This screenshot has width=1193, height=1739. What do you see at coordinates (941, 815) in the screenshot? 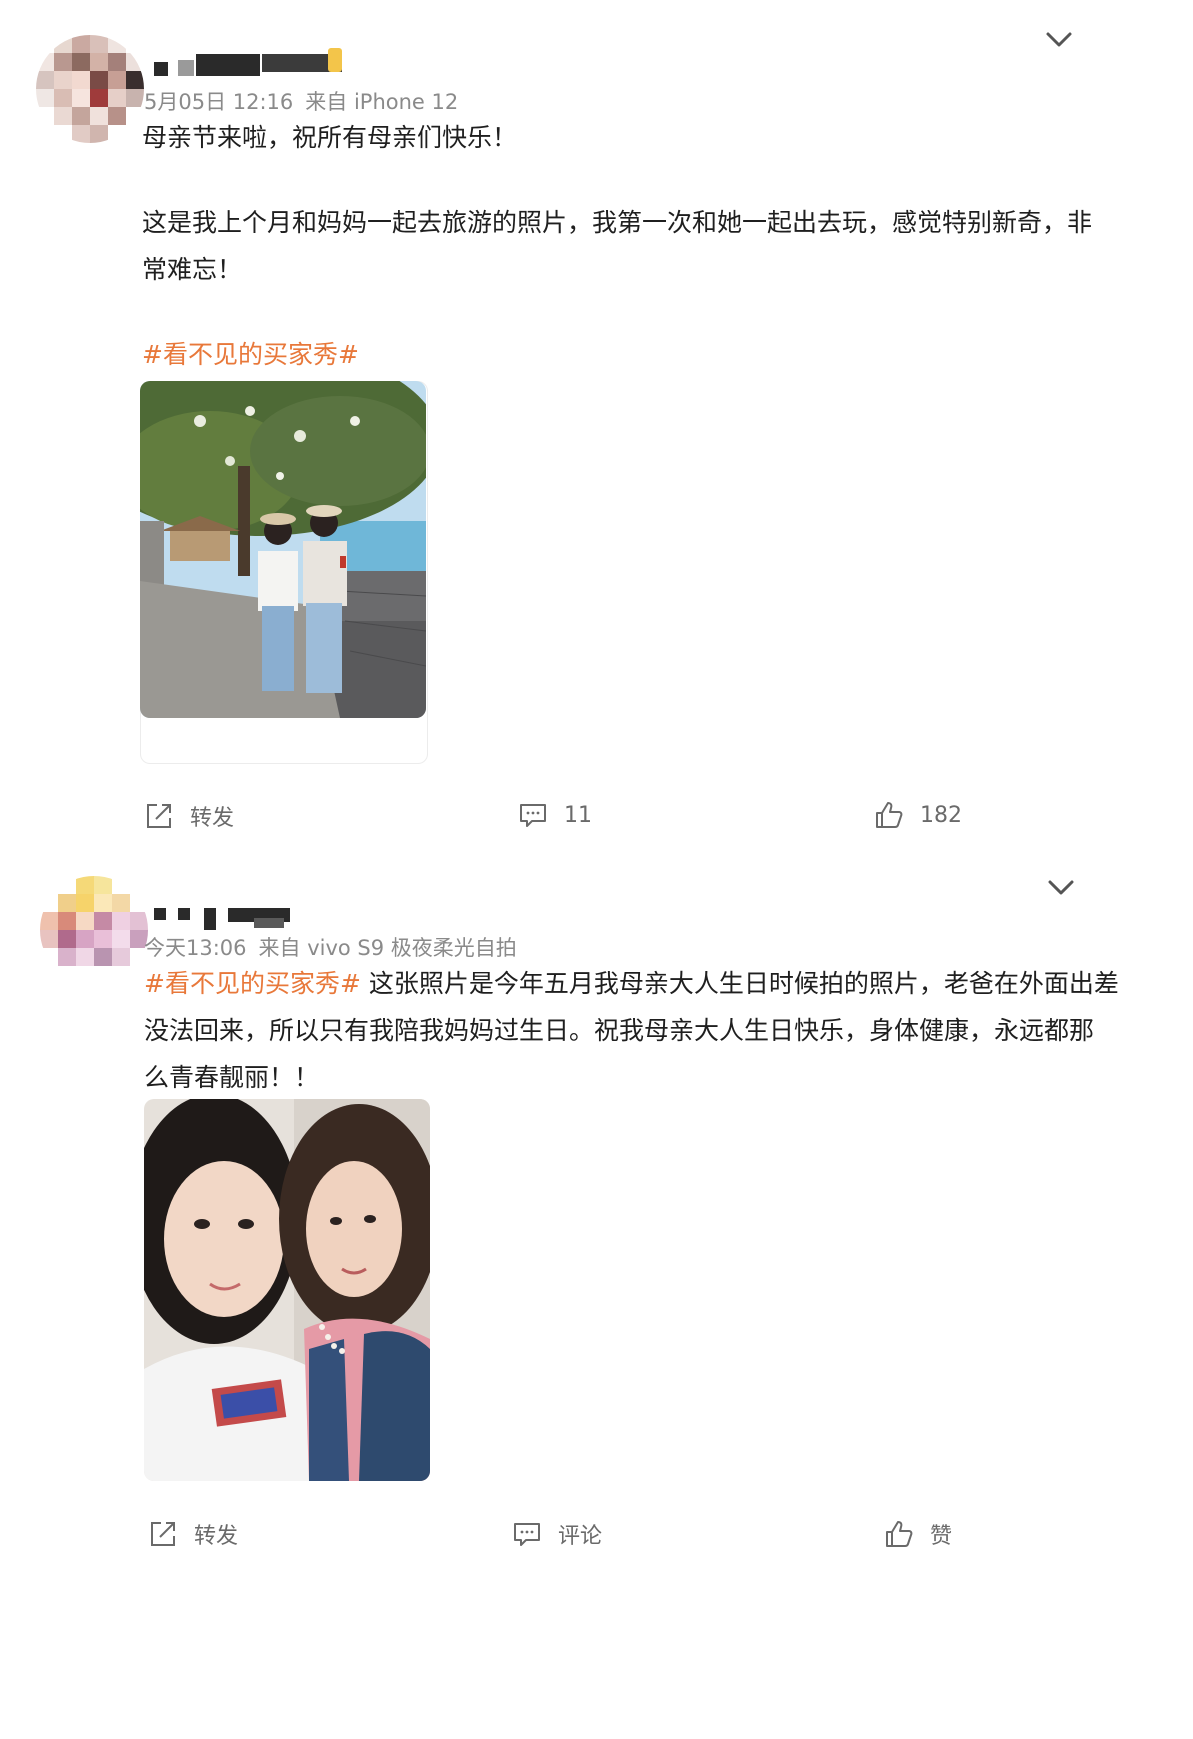
I see `like-count: 182` at bounding box center [941, 815].